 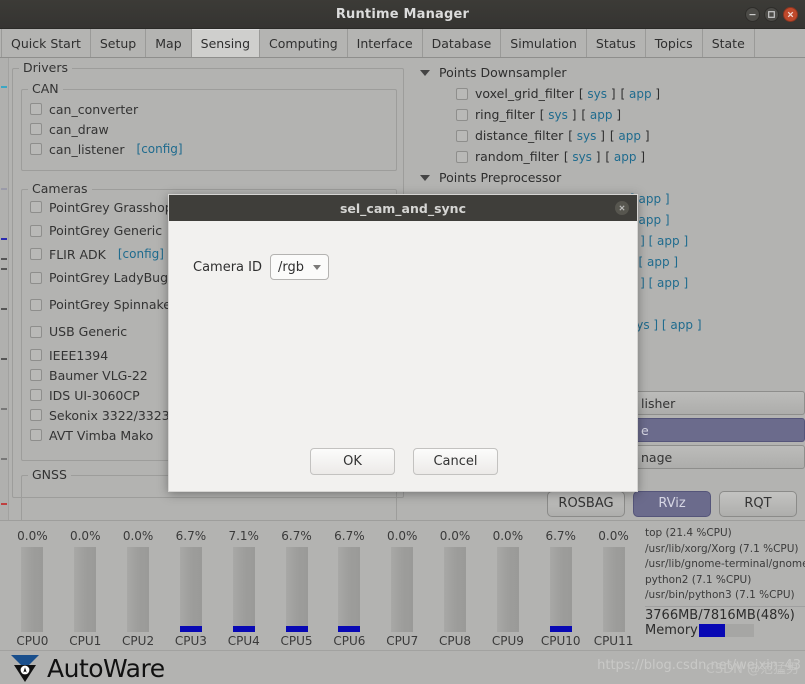 I want to click on tree-item: distance_filter [ sys ] [ app ], so click(x=608, y=135).